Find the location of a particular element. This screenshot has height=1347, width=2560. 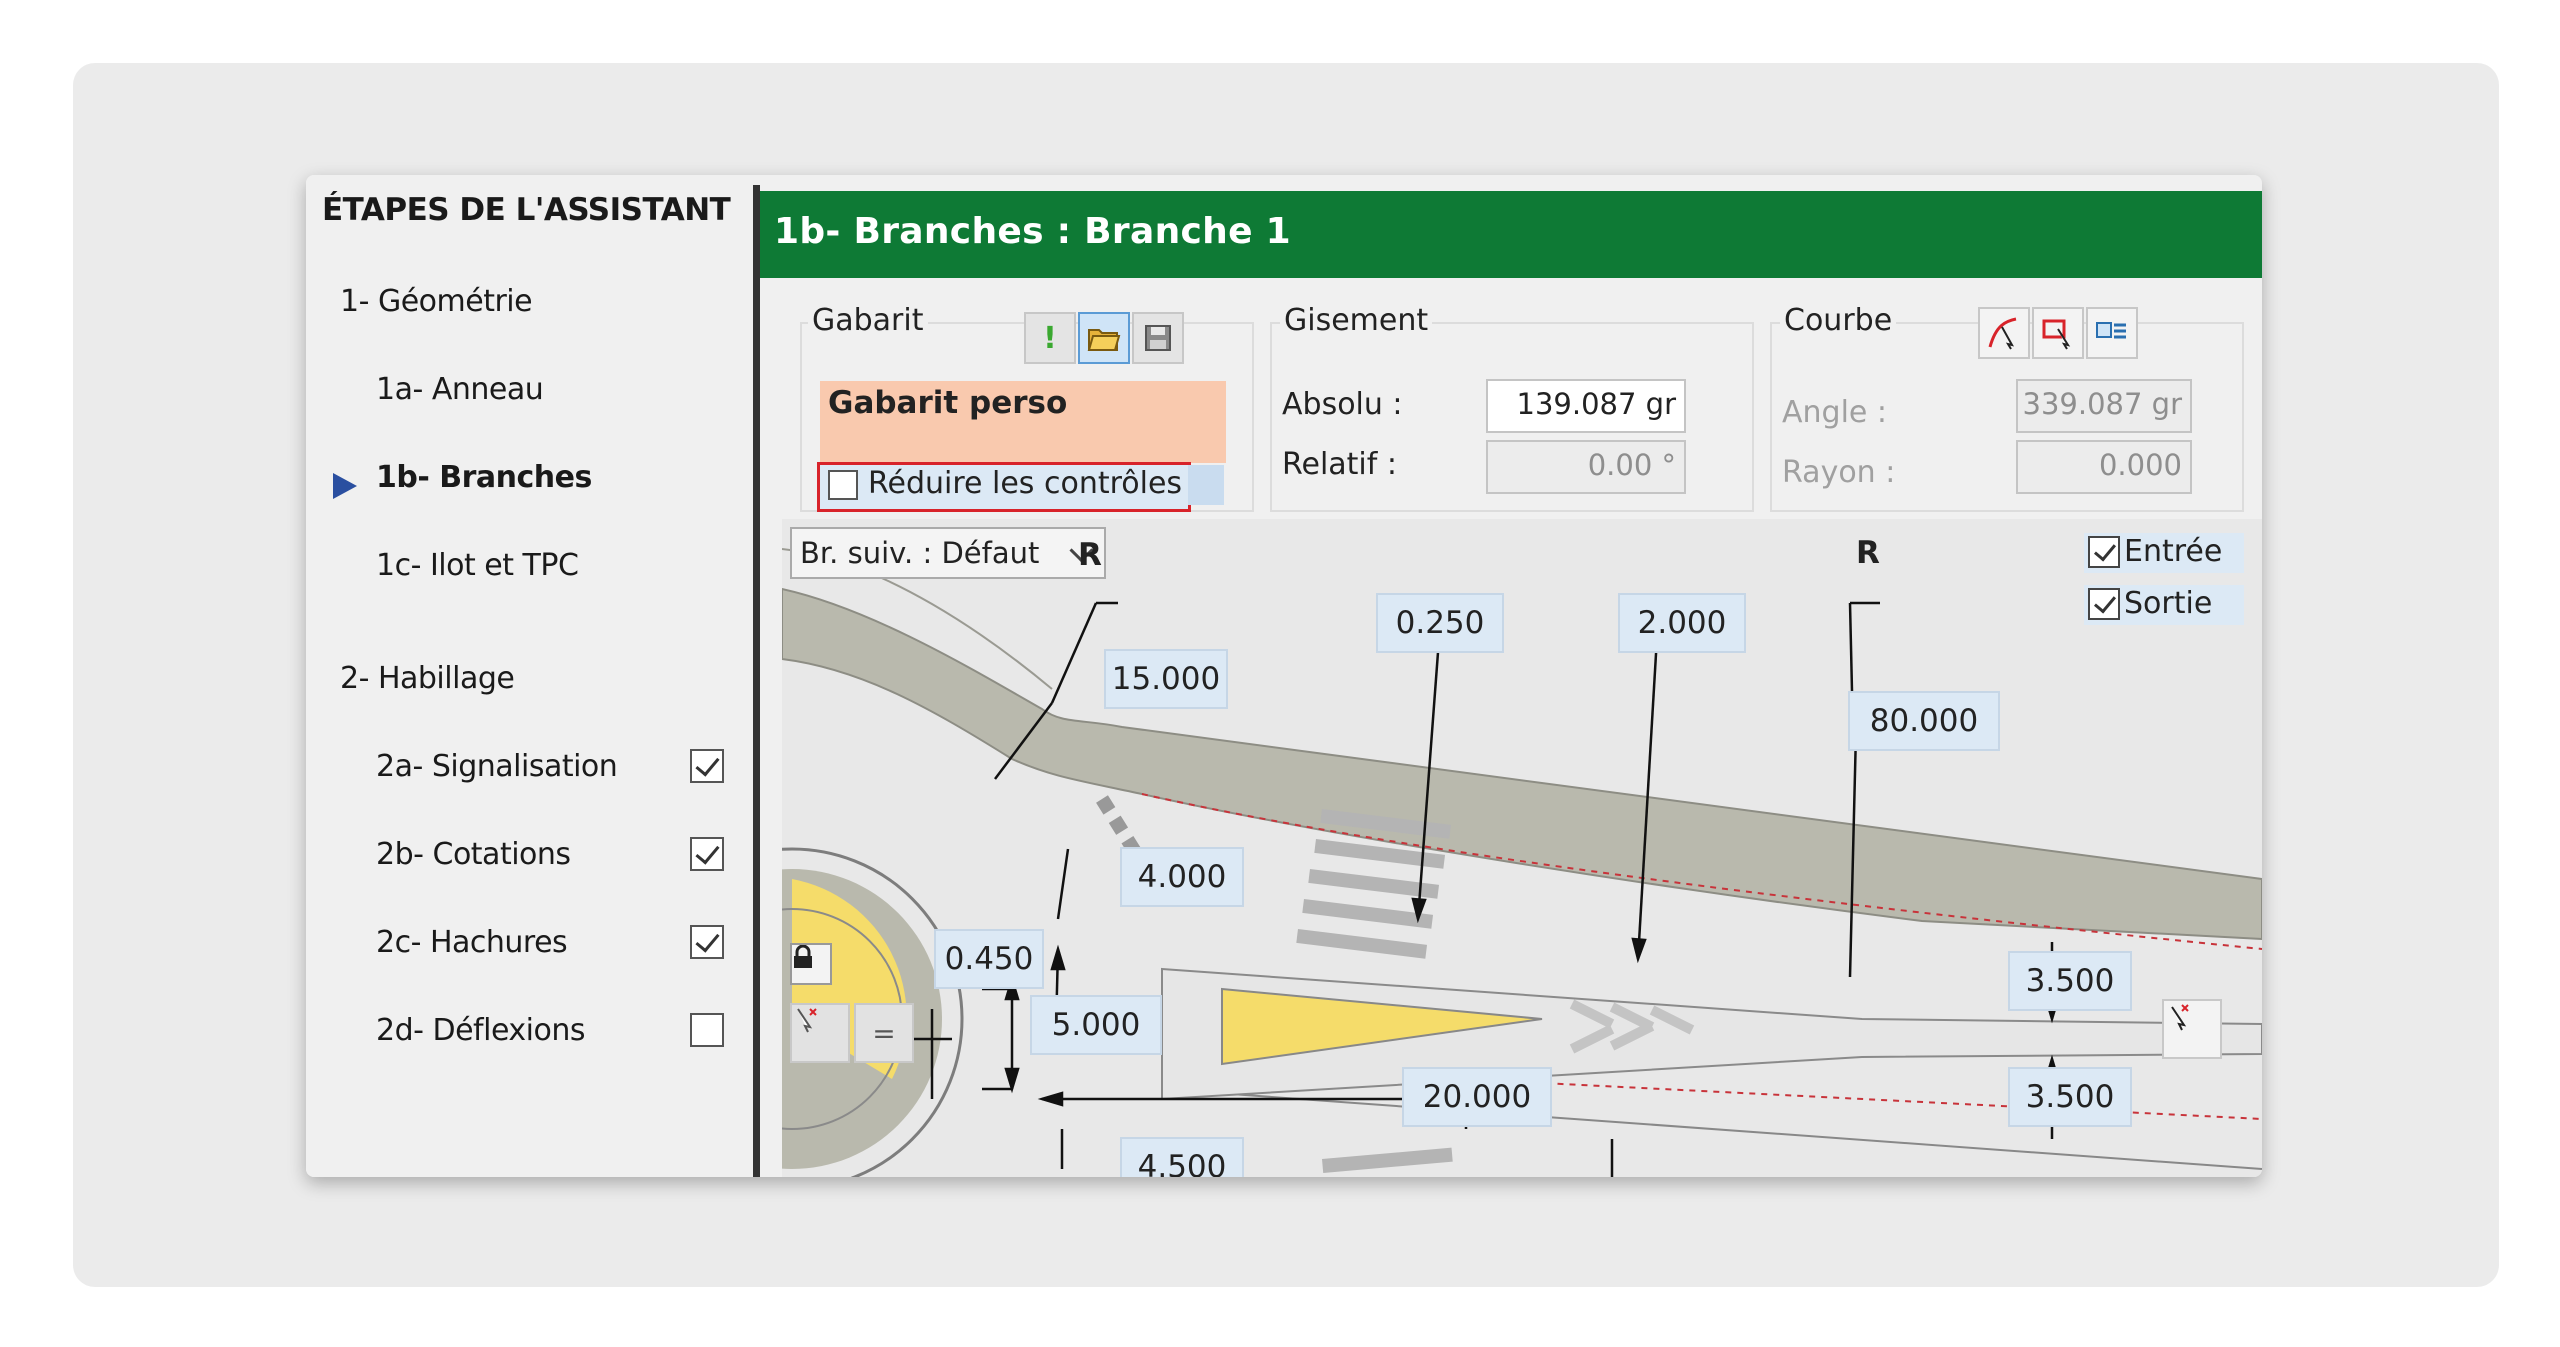

gabarit-value-field: Gabarit perso is located at coordinates (1023, 422).